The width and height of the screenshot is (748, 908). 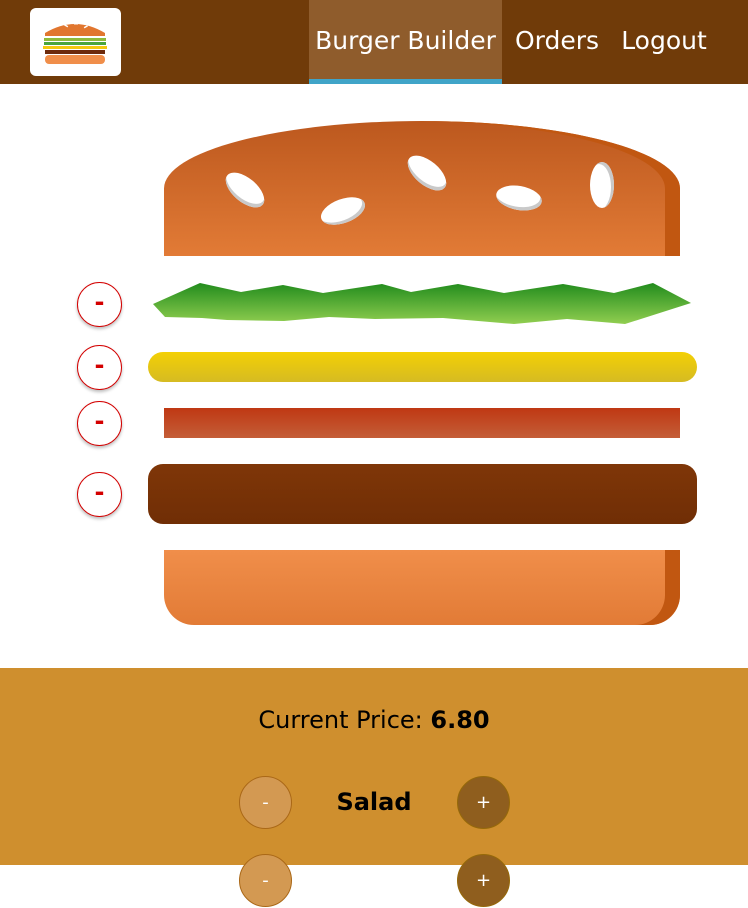 What do you see at coordinates (99, 423) in the screenshot?
I see `remove-bacon-button: -` at bounding box center [99, 423].